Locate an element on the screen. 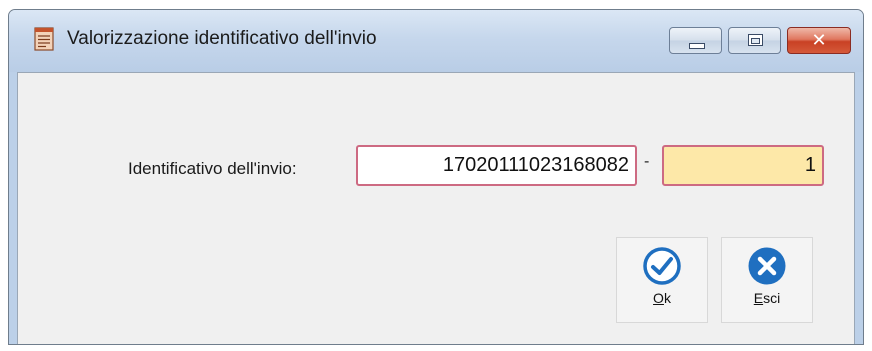 Image resolution: width=872 pixels, height=351 pixels. close-window-button: ✕ is located at coordinates (819, 40).